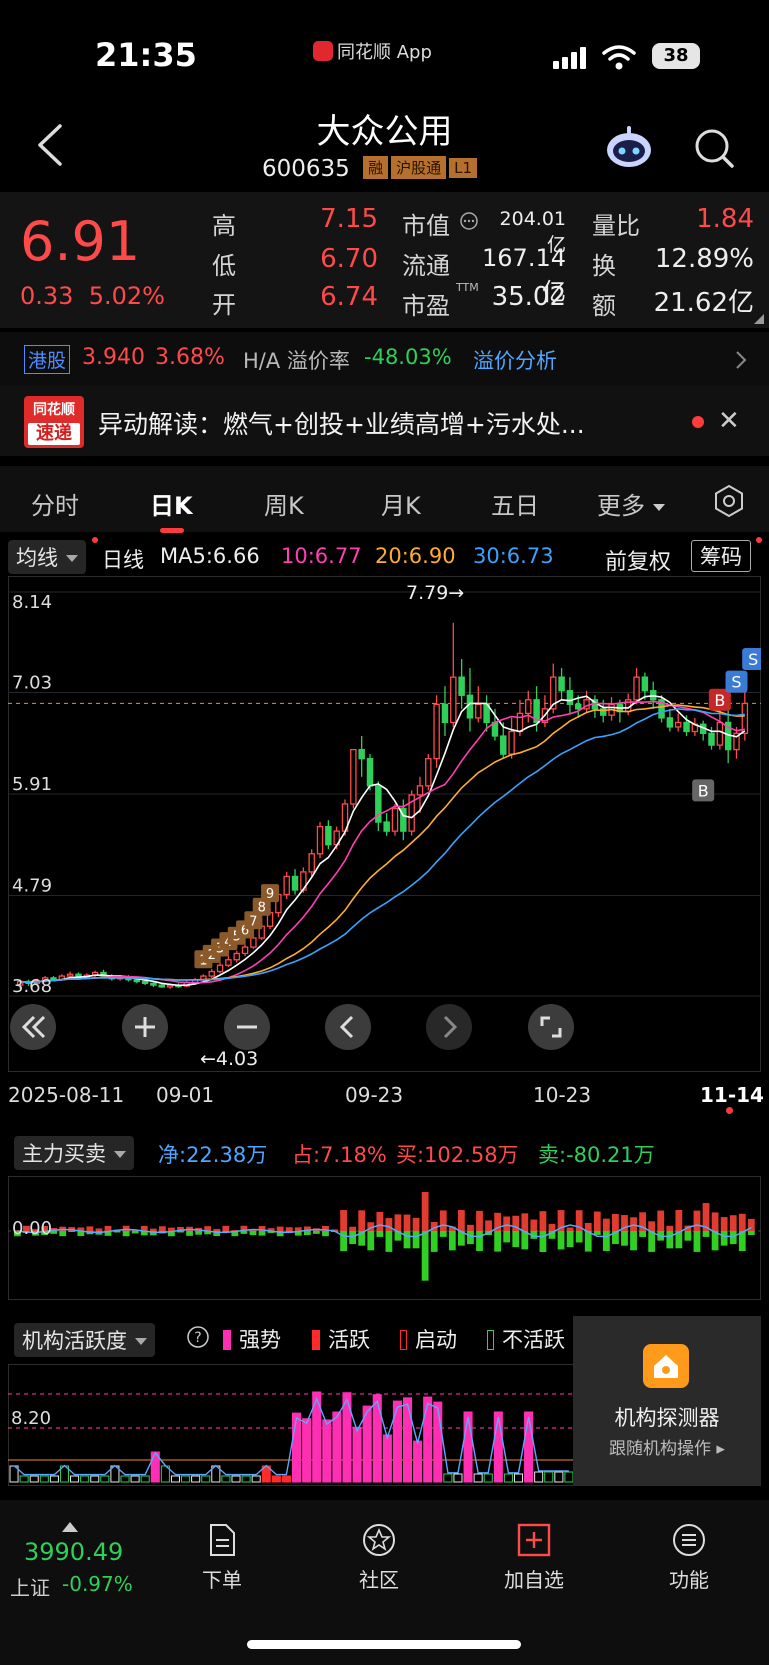  What do you see at coordinates (384, 1644) in the screenshot?
I see `home-indicator` at bounding box center [384, 1644].